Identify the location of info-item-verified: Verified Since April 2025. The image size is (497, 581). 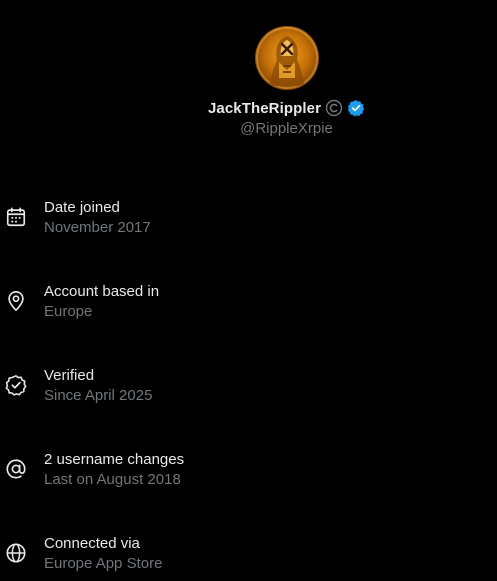
(248, 381).